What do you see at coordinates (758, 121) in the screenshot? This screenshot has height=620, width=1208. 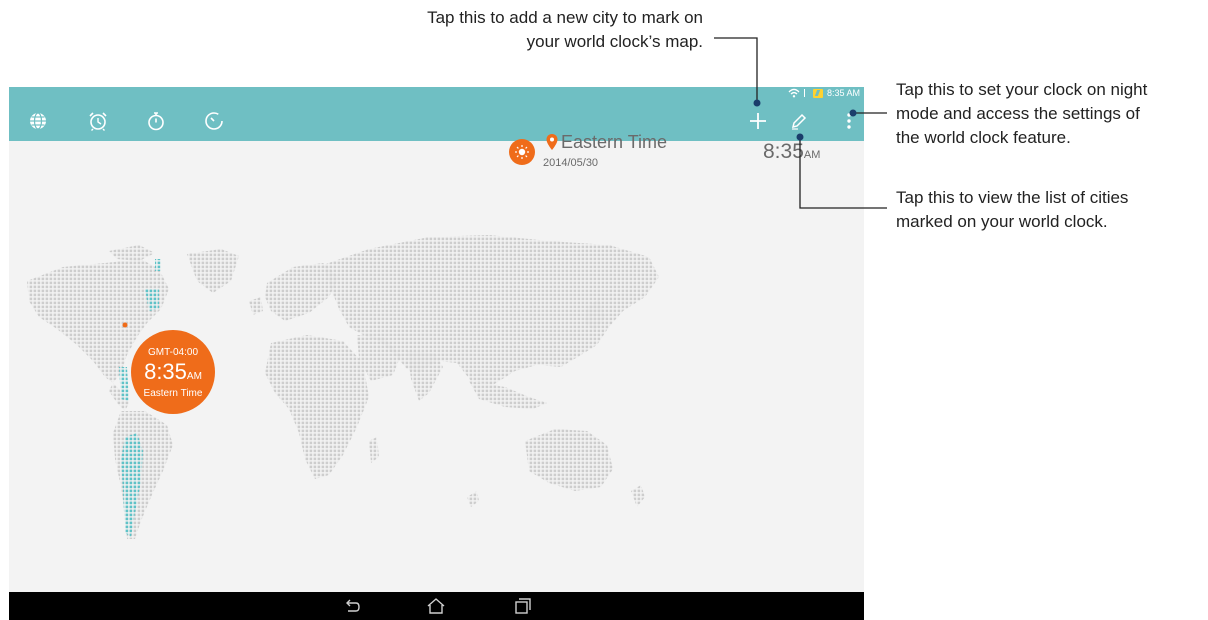 I see `plus-icon` at bounding box center [758, 121].